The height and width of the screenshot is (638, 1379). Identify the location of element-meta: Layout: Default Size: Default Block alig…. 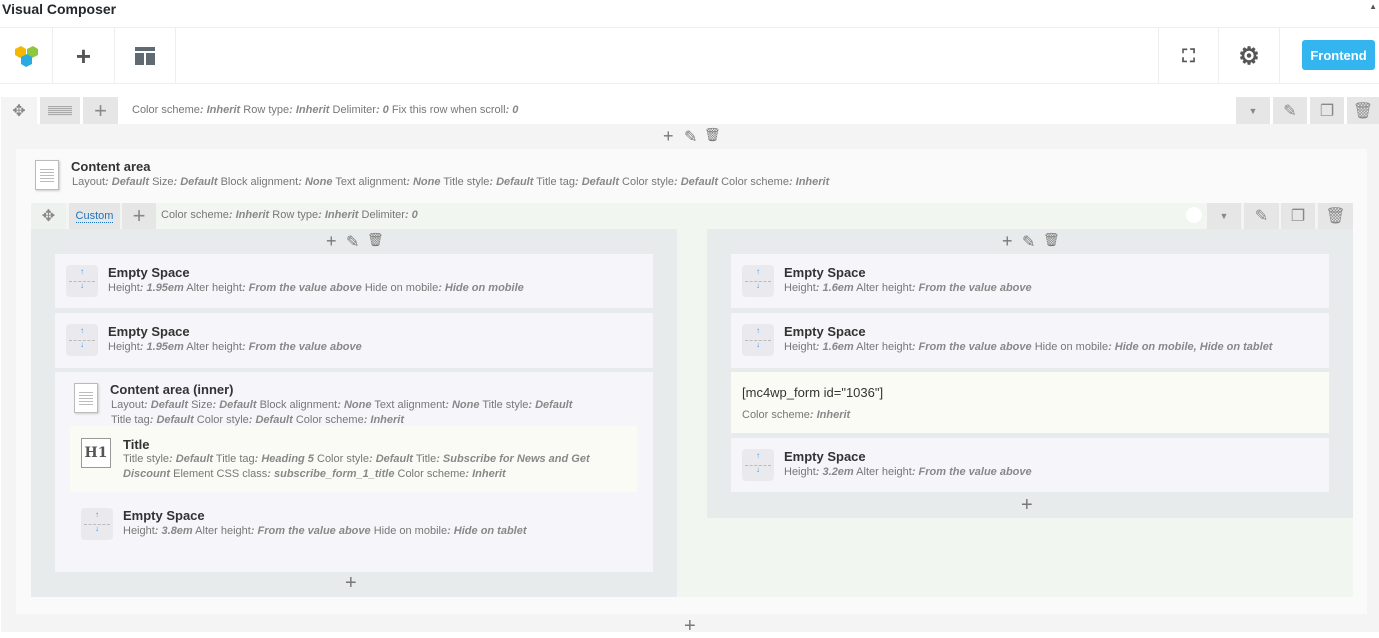
(351, 413).